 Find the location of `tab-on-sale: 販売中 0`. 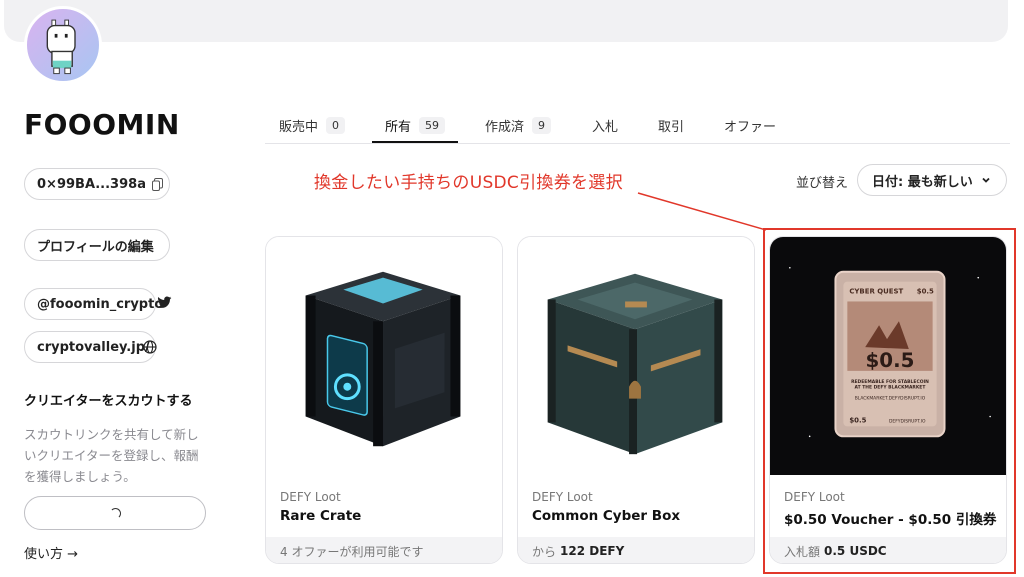

tab-on-sale: 販売中 0 is located at coordinates (312, 125).